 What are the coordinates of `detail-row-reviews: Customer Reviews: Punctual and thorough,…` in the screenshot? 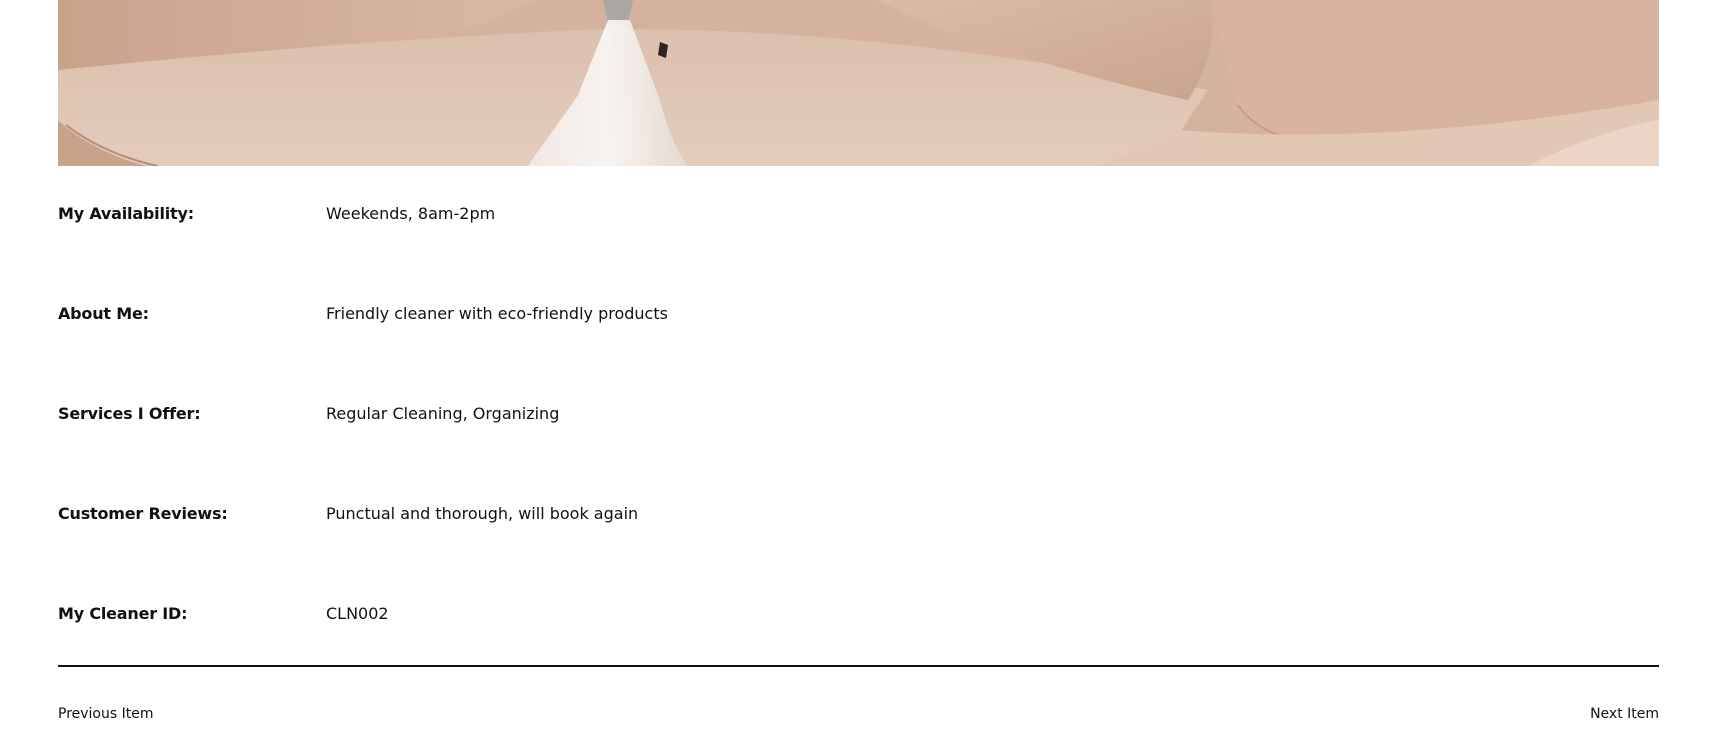 It's located at (858, 516).